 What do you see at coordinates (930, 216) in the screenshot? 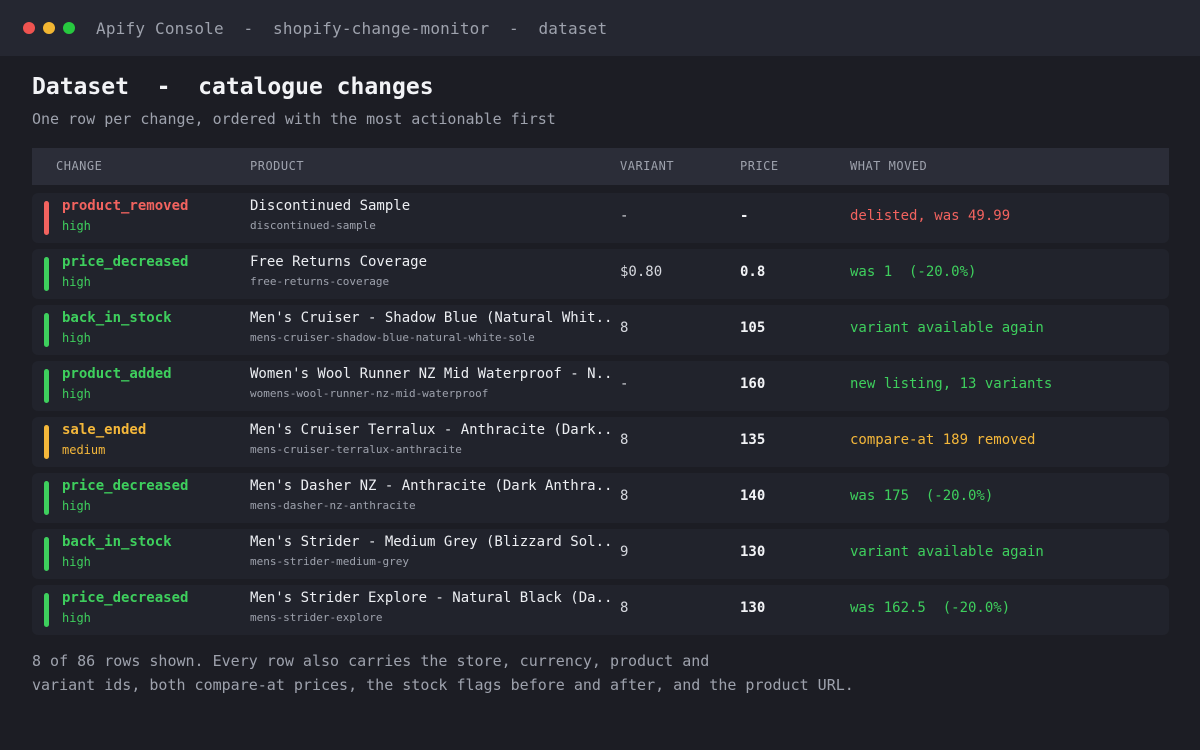
I see `what-moved-text: delisted, was 49.99` at bounding box center [930, 216].